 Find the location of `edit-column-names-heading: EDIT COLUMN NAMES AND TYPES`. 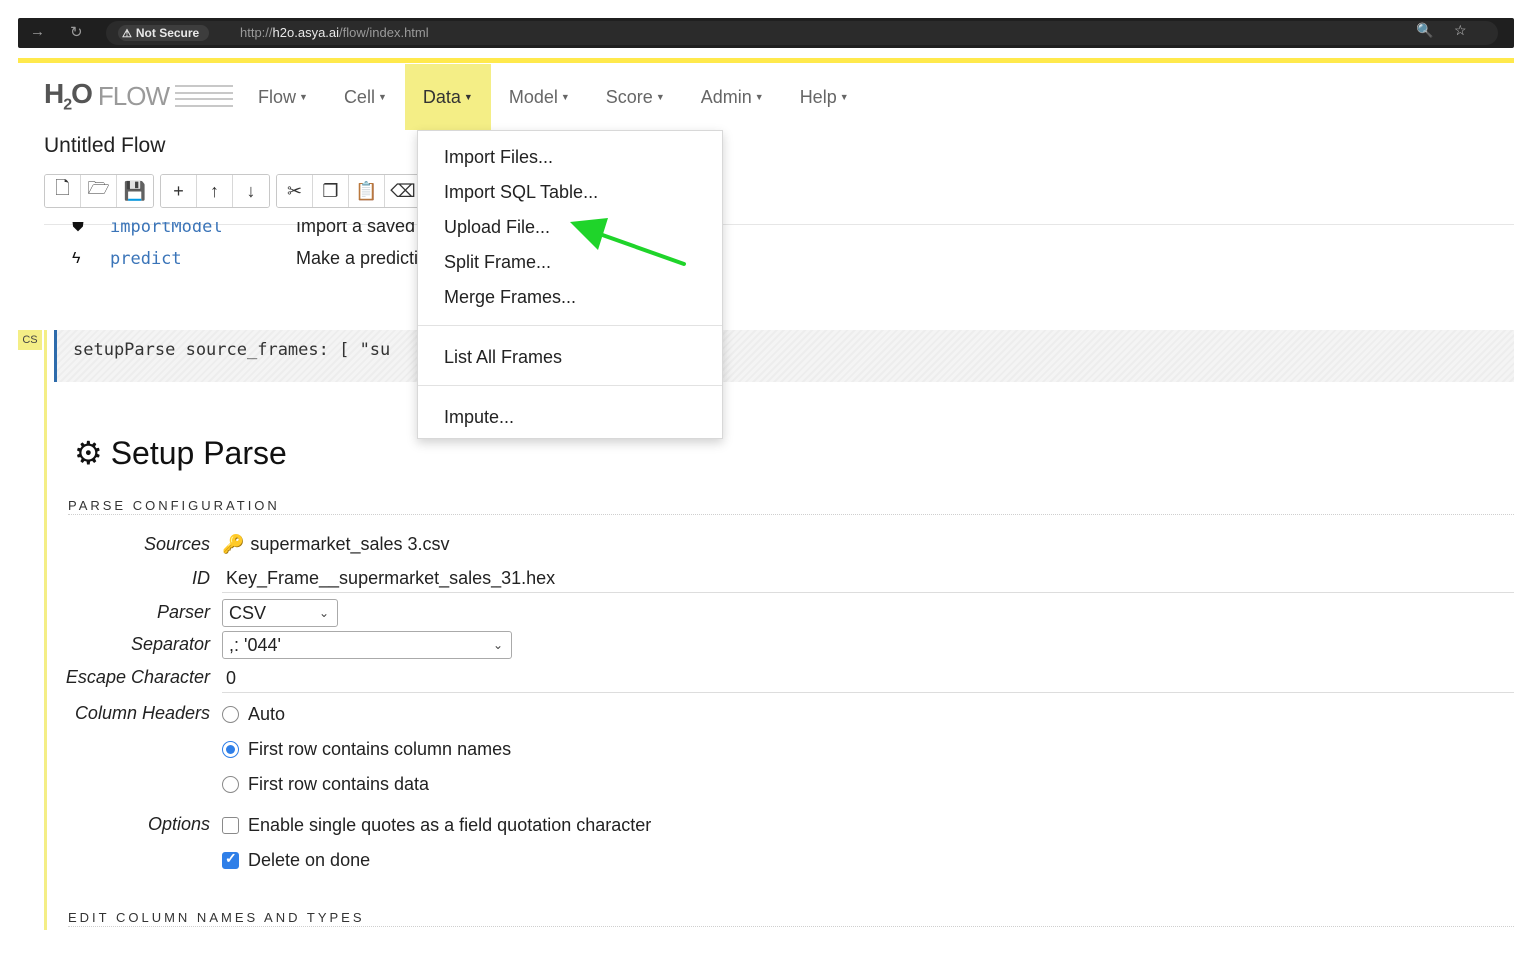

edit-column-names-heading: EDIT COLUMN NAMES AND TYPES is located at coordinates (216, 917).